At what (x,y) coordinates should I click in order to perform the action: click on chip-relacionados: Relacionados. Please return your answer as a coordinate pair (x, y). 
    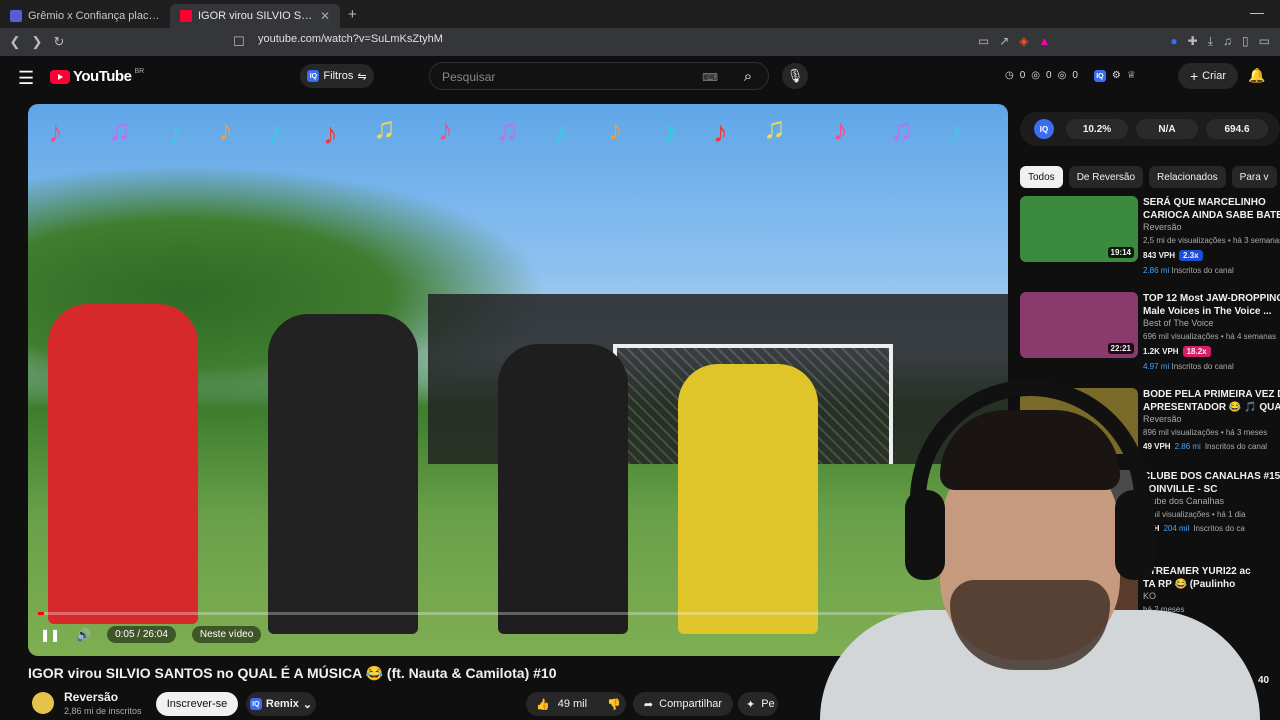
    Looking at the image, I should click on (1187, 177).